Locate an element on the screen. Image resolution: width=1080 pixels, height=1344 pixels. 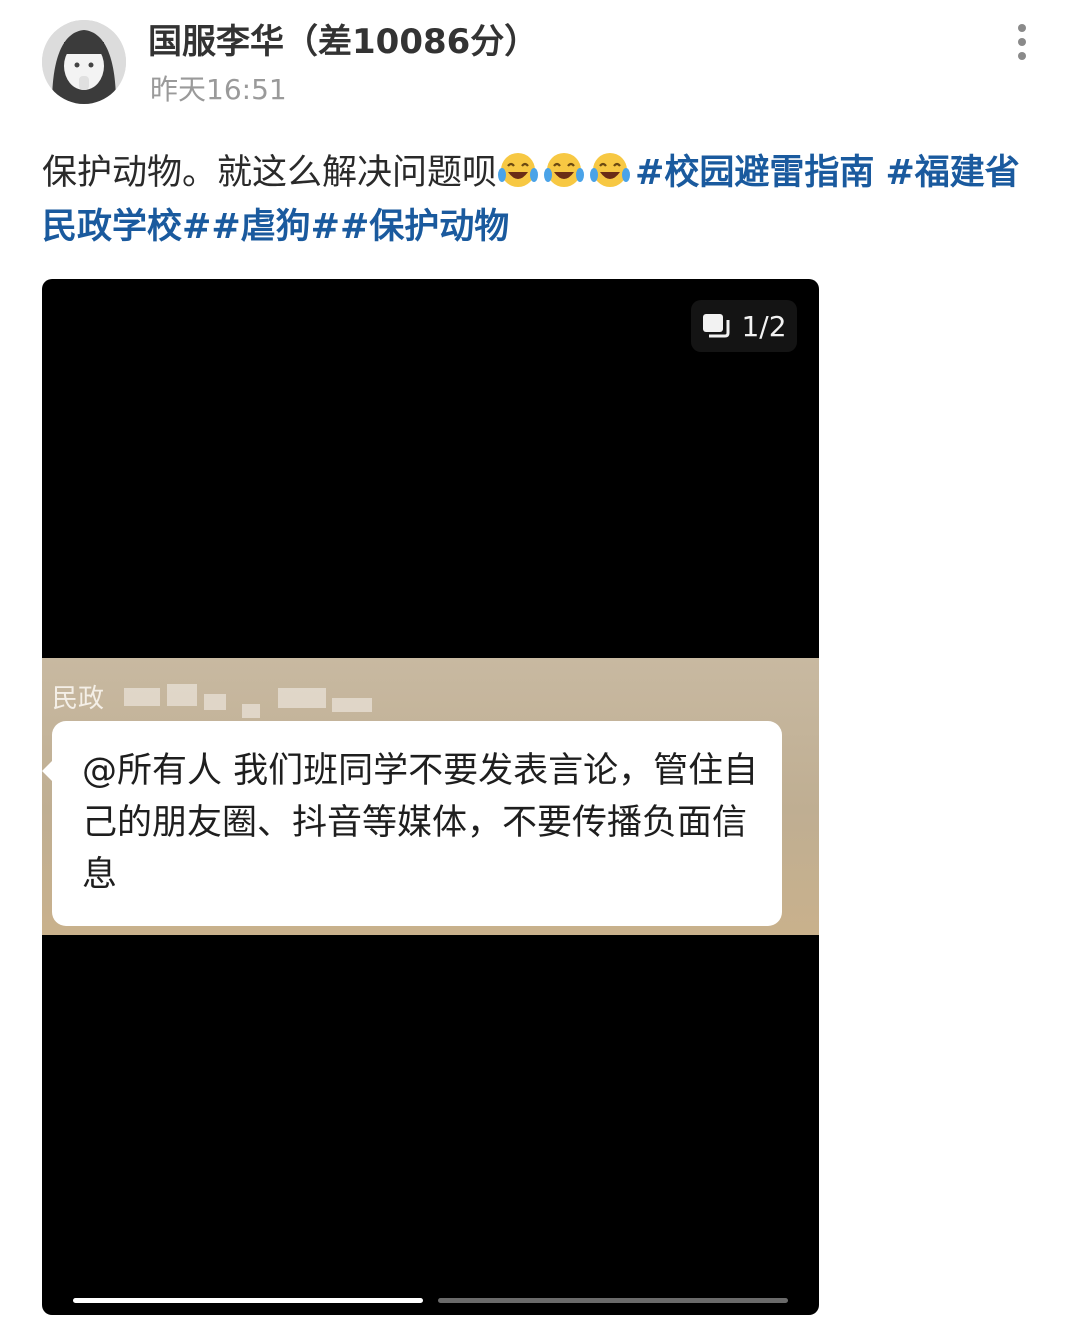
avatar-image is located at coordinates (84, 62).